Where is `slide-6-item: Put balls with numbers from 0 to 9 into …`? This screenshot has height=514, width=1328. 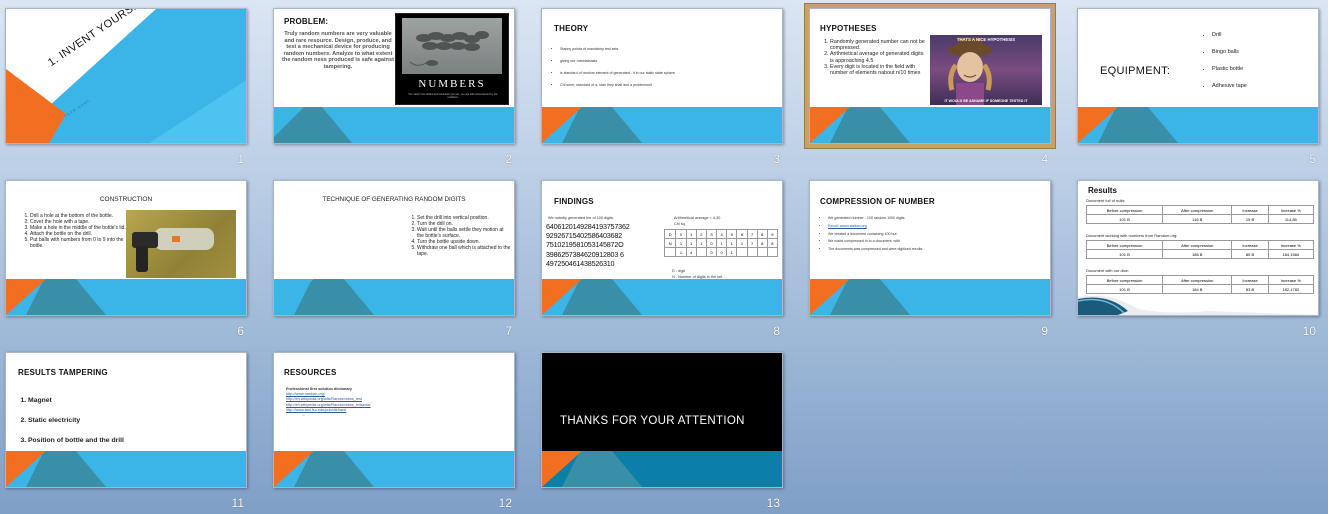
slide-6-item: Put balls with numbers from 0 to 9 into … is located at coordinates (78, 243).